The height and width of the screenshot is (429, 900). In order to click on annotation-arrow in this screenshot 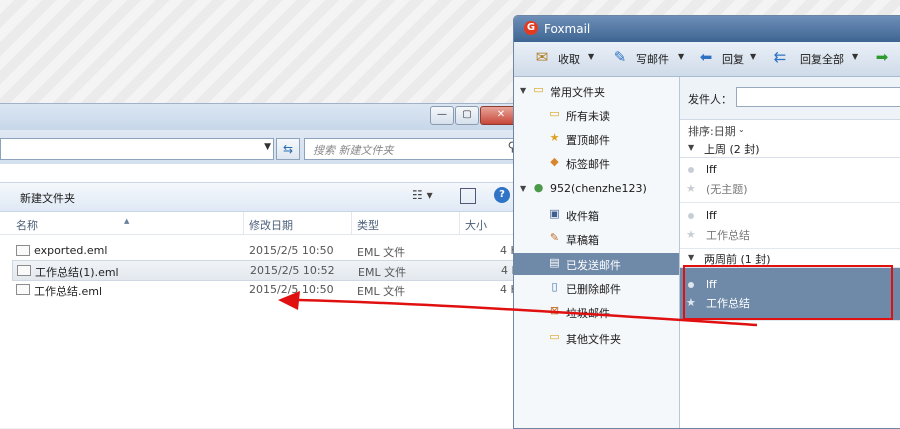, I will do `click(518, 309)`.